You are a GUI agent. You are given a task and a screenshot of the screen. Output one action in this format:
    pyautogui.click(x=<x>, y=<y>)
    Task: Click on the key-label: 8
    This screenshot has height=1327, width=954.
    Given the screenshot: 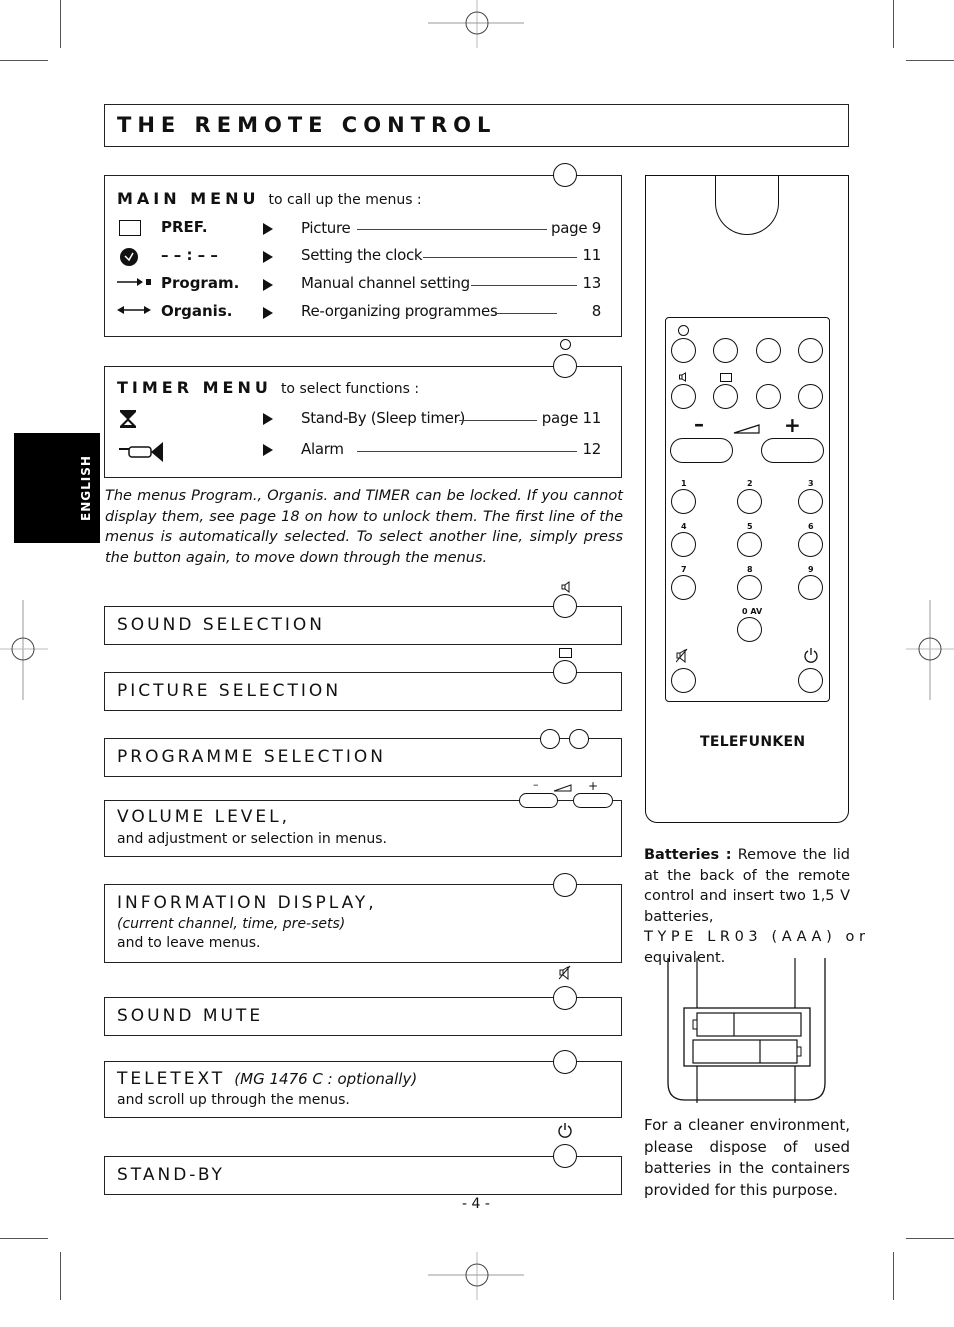 What is the action you would take?
    pyautogui.click(x=750, y=569)
    